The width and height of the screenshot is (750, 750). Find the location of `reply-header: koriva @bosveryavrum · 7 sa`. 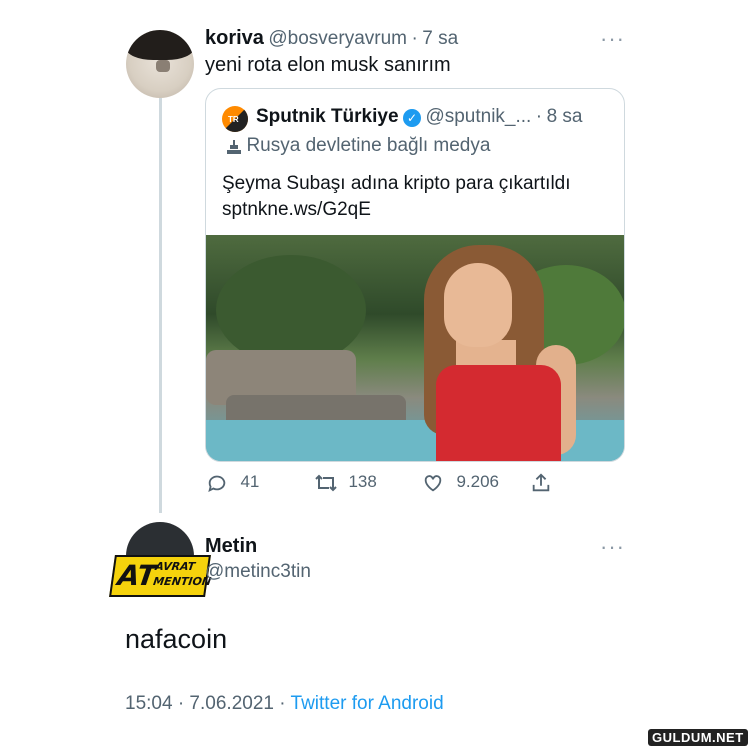

reply-header: koriva @bosveryavrum · 7 sa is located at coordinates (331, 38).